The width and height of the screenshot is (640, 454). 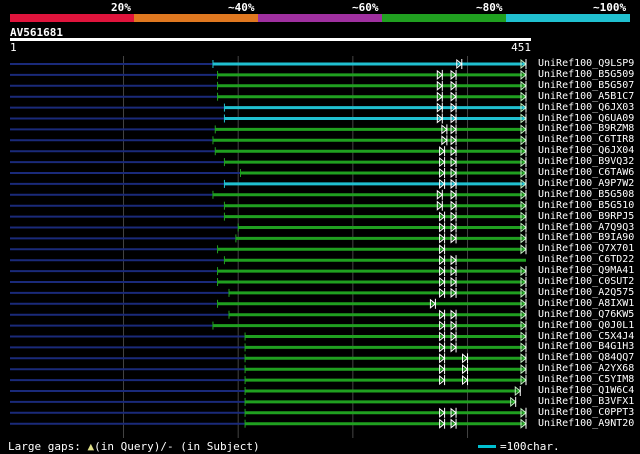 What do you see at coordinates (270, 39) in the screenshot?
I see `query-bar` at bounding box center [270, 39].